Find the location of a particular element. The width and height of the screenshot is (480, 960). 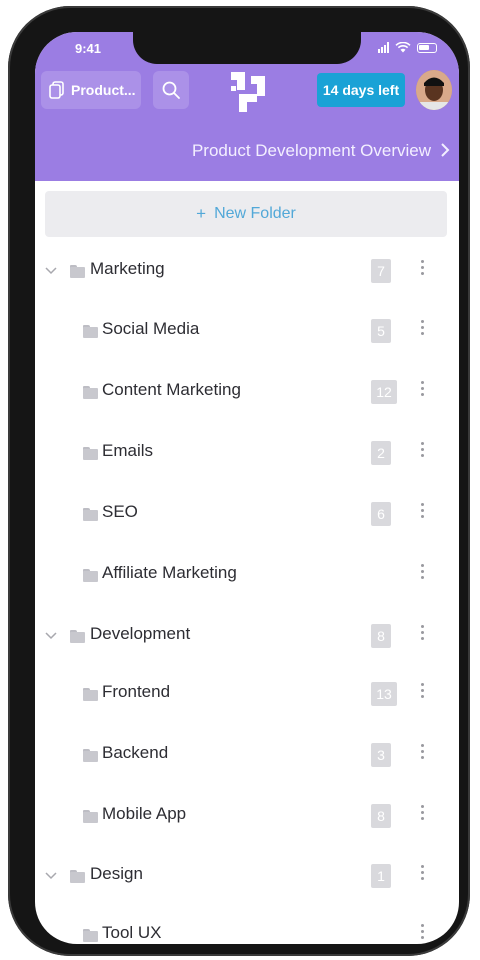

folder-row: Mobile App 8 is located at coordinates (247, 818).